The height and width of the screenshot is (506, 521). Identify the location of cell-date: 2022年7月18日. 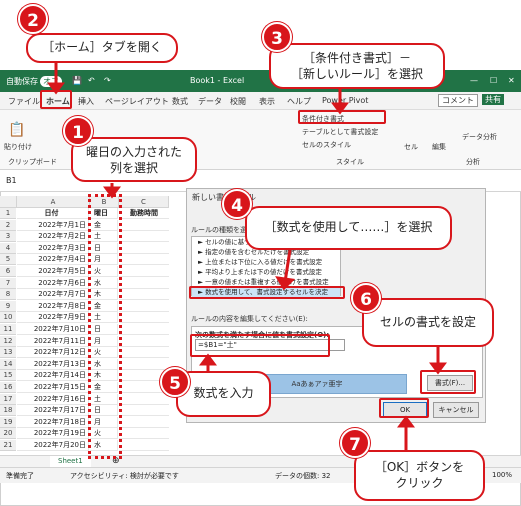
(53, 422).